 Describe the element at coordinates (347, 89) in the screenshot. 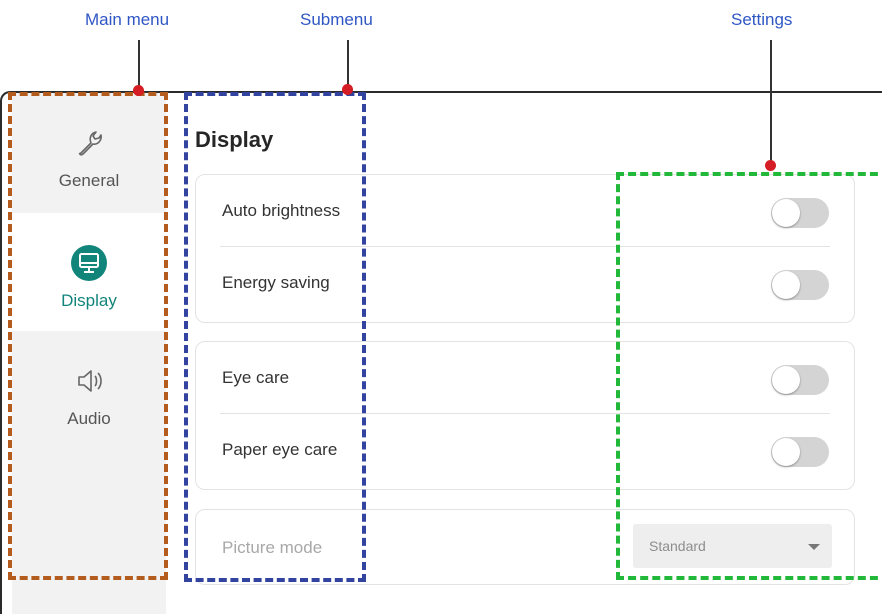

I see `submenu-marker` at that location.